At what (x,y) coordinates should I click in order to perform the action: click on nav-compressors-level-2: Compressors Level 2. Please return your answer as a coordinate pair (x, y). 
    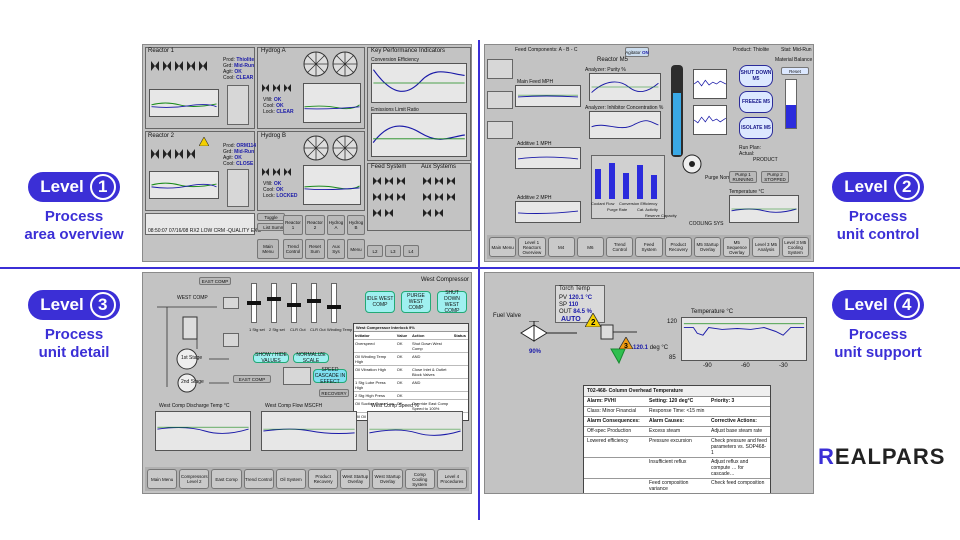
    Looking at the image, I should click on (194, 479).